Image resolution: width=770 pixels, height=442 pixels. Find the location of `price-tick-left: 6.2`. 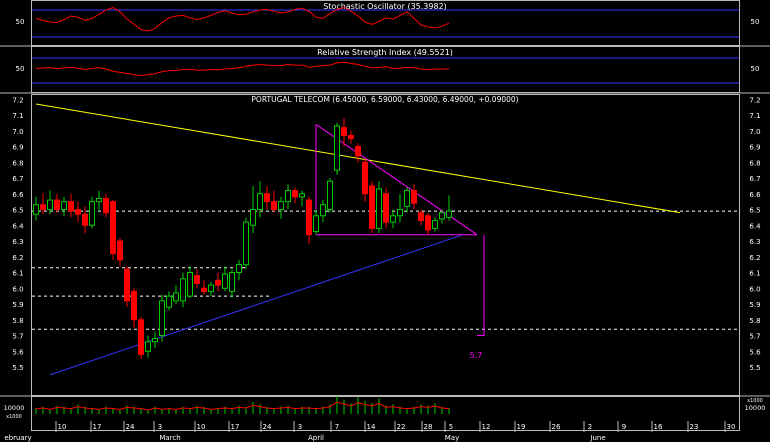

price-tick-left: 6.2 is located at coordinates (17, 258).